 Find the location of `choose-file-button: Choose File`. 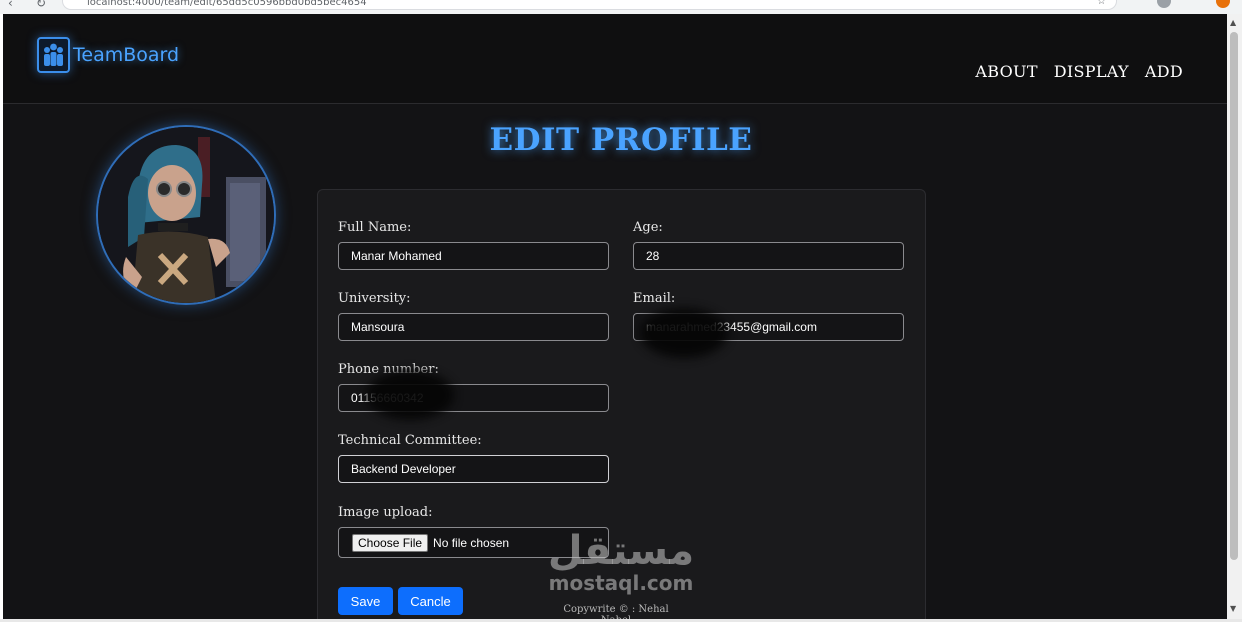

choose-file-button: Choose File is located at coordinates (390, 542).